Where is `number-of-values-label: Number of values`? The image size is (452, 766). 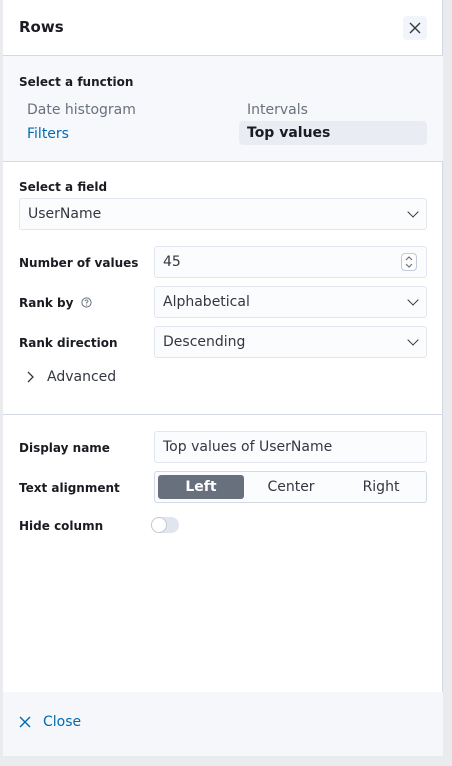 number-of-values-label: Number of values is located at coordinates (79, 263).